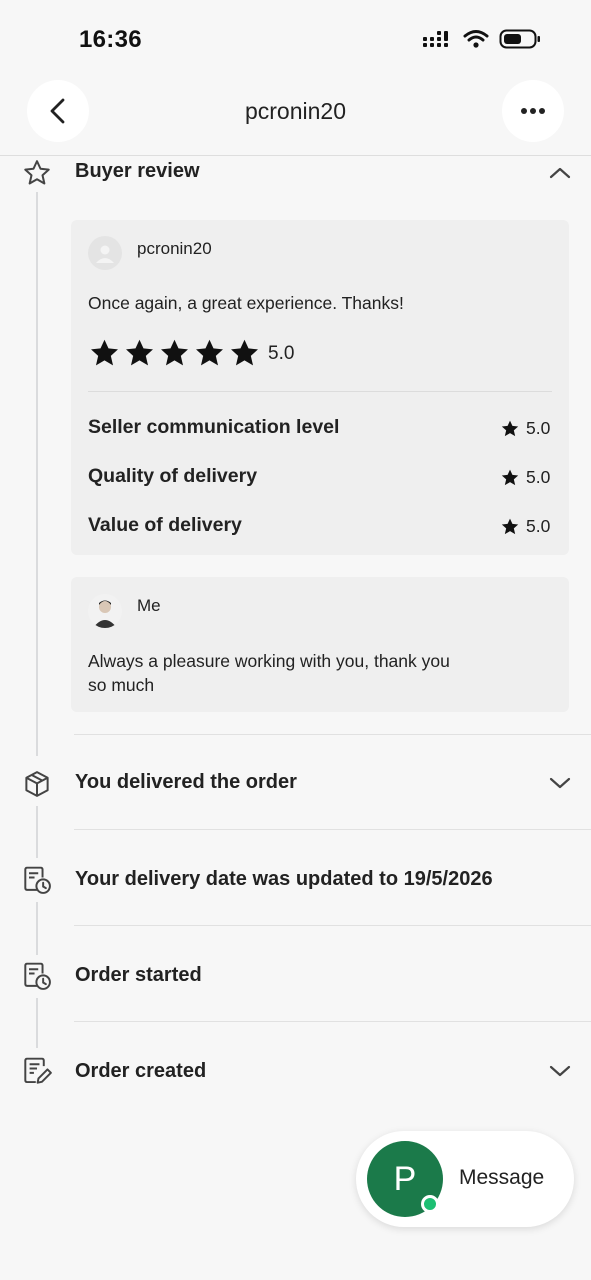  I want to click on document-edit-icon, so click(37, 1071).